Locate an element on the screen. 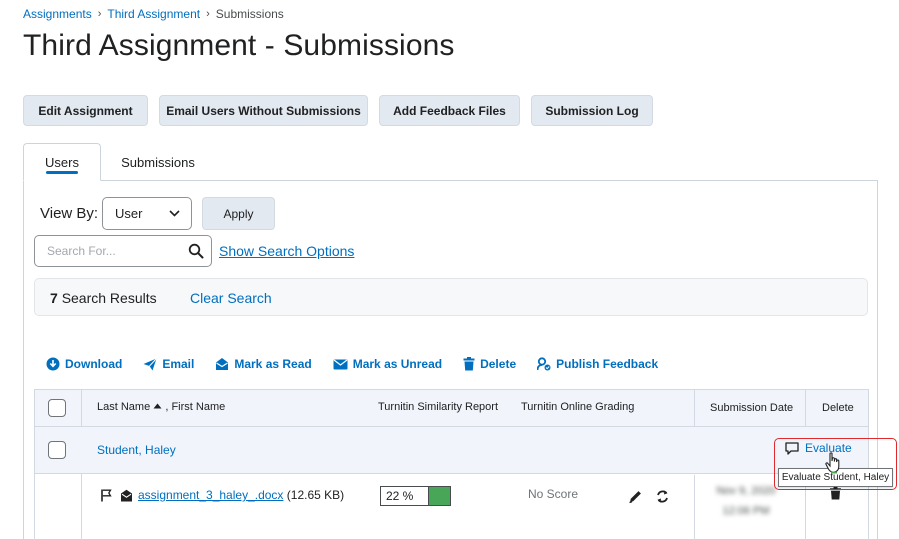  column-header-submission-date: Submission Date is located at coordinates (752, 408).